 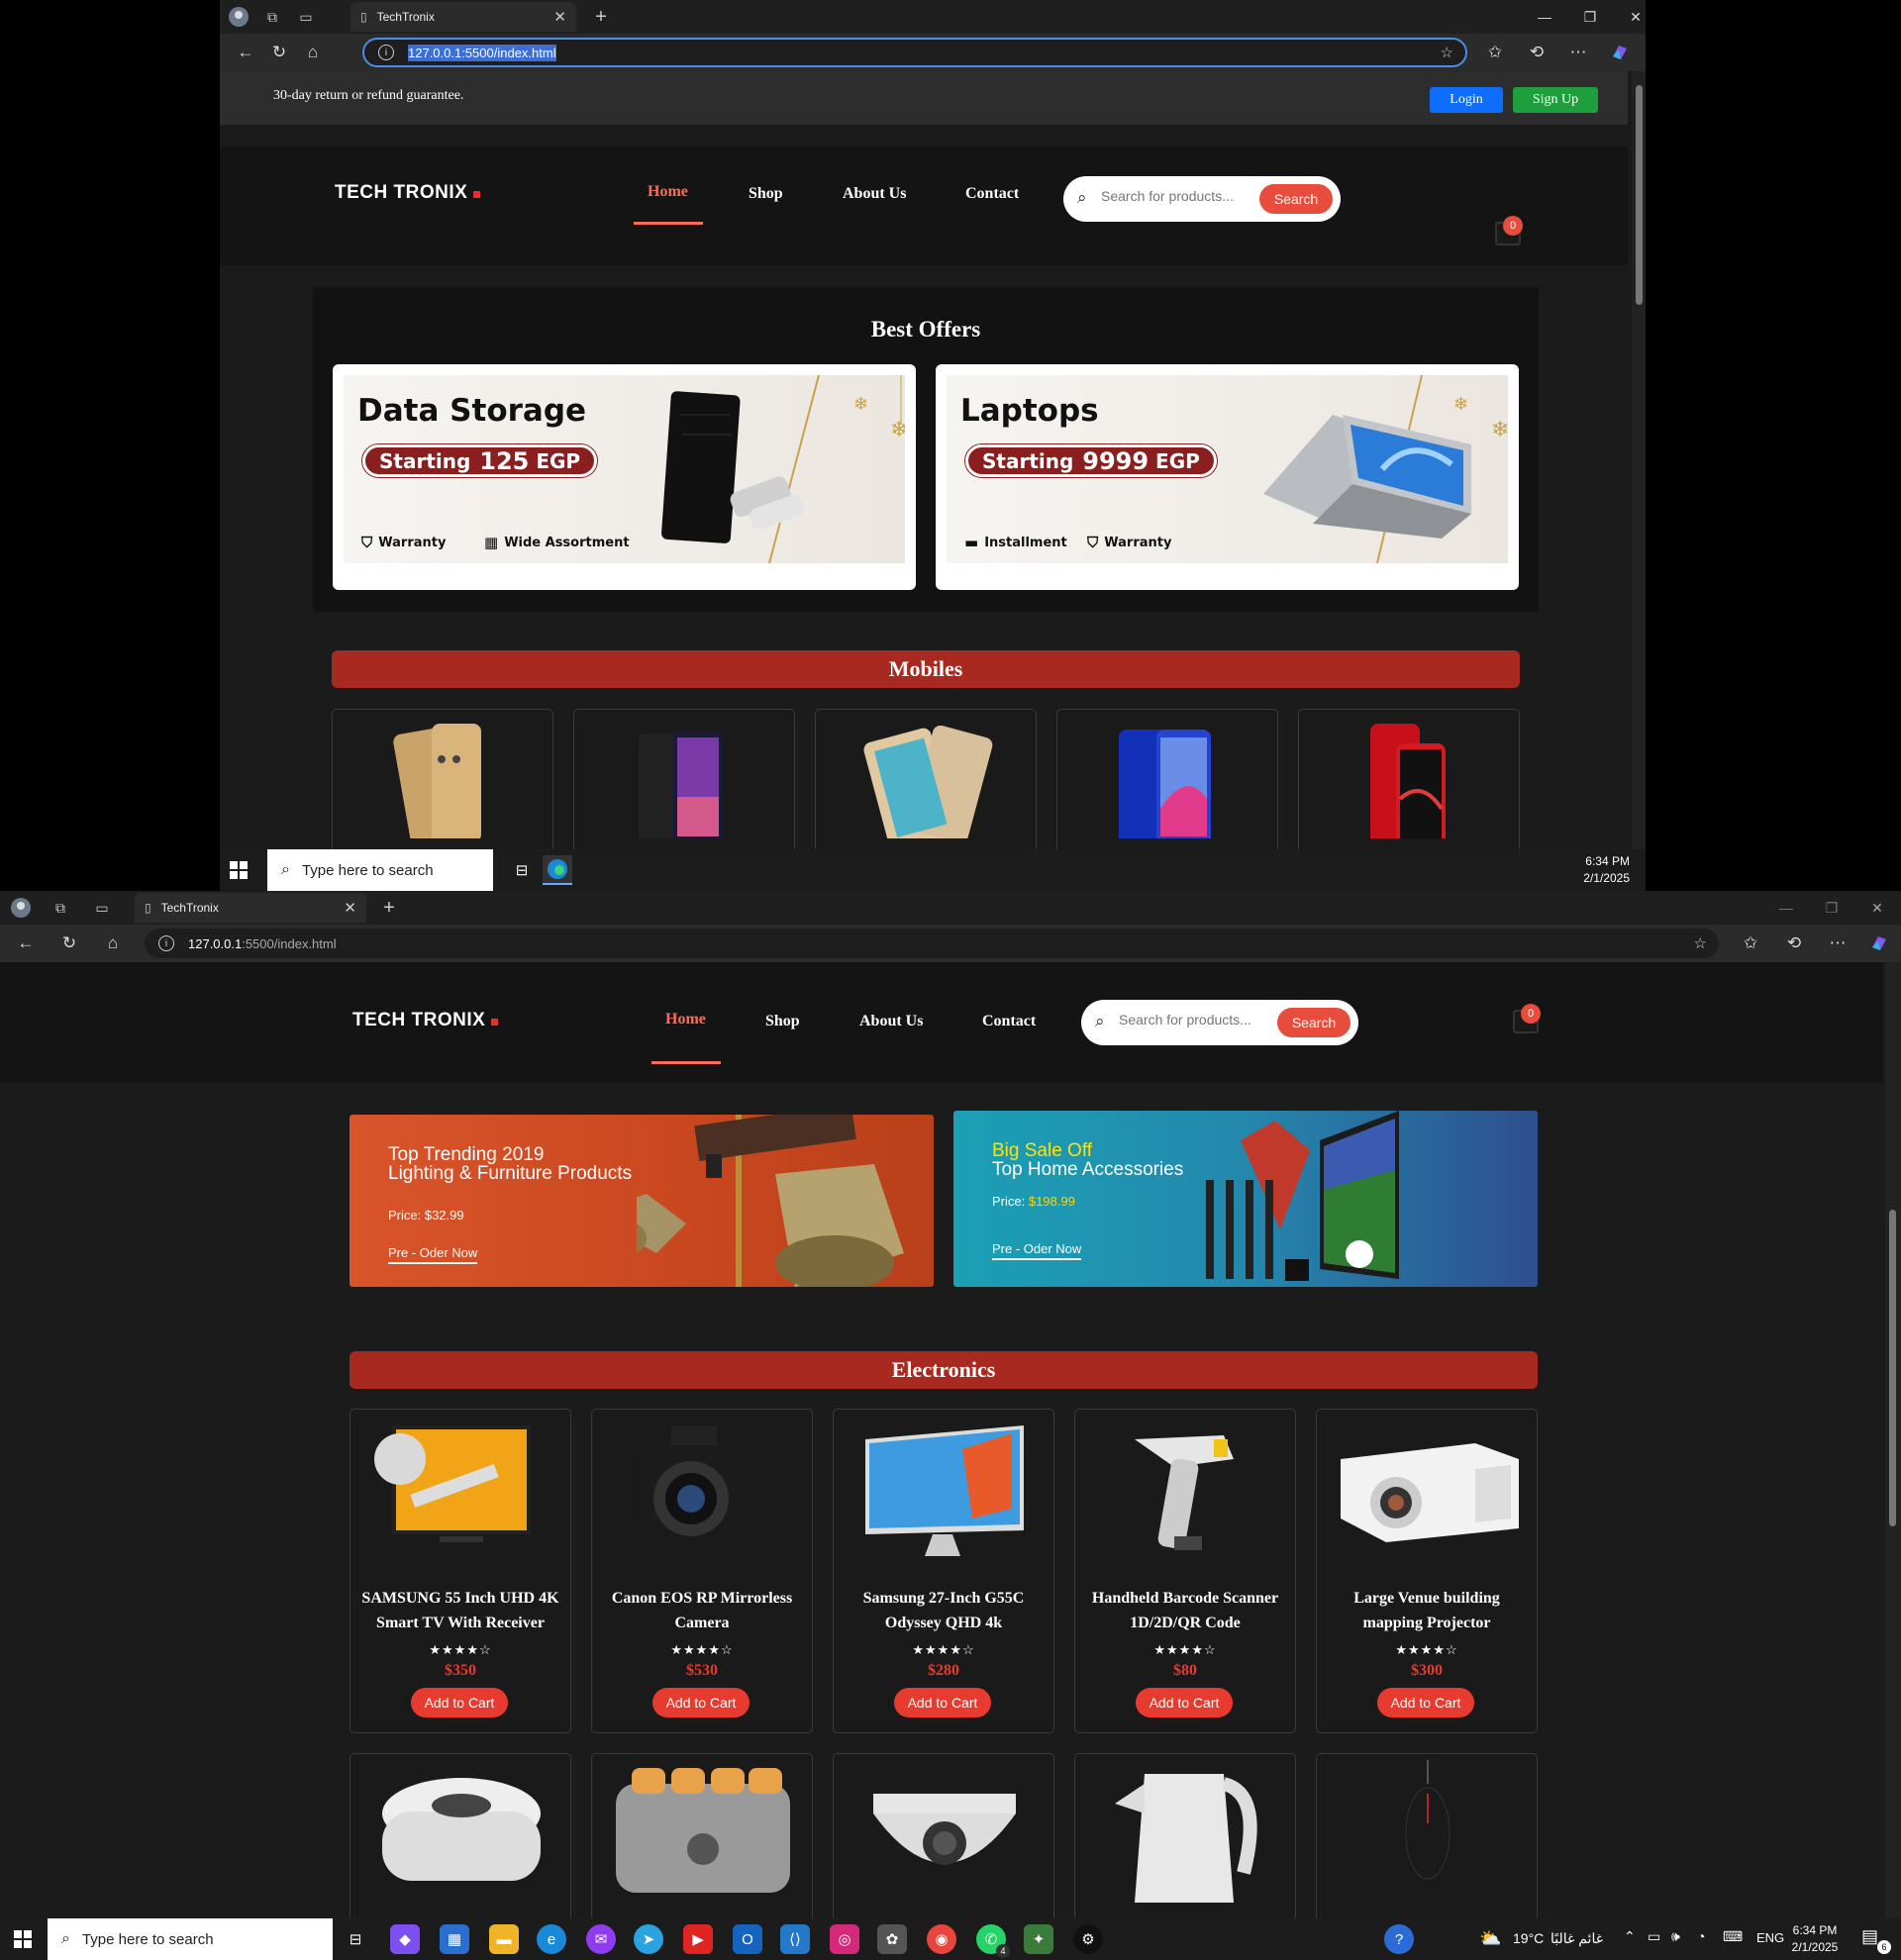 What do you see at coordinates (454, 1939) in the screenshot?
I see `store-icon: ▦` at bounding box center [454, 1939].